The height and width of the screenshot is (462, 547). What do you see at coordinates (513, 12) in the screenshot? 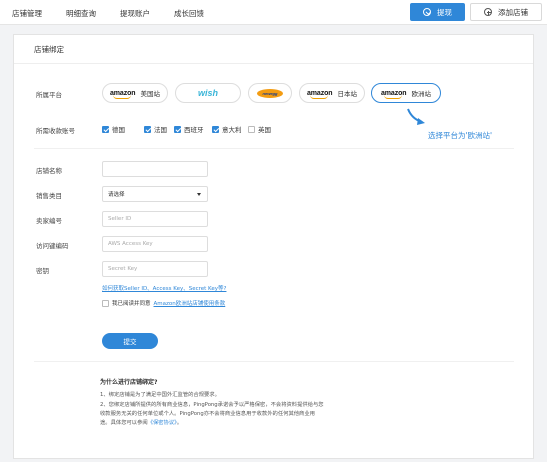
I see `add-store-label: 添加店铺` at bounding box center [513, 12].